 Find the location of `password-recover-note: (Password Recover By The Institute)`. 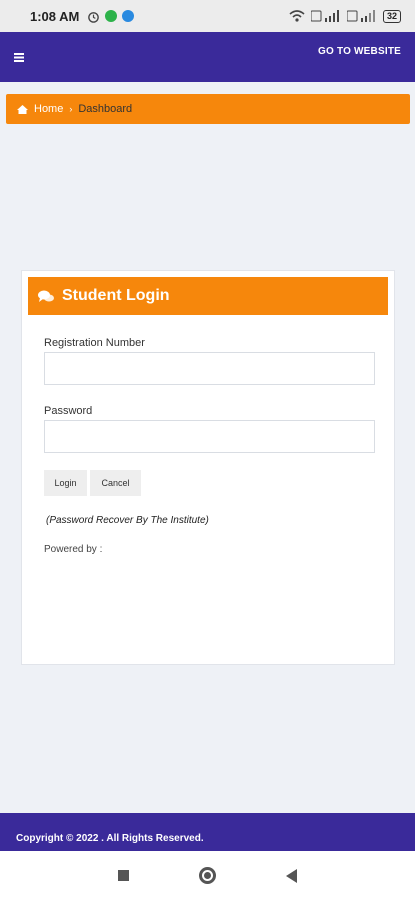

password-recover-note: (Password Recover By The Institute) is located at coordinates (127, 520).